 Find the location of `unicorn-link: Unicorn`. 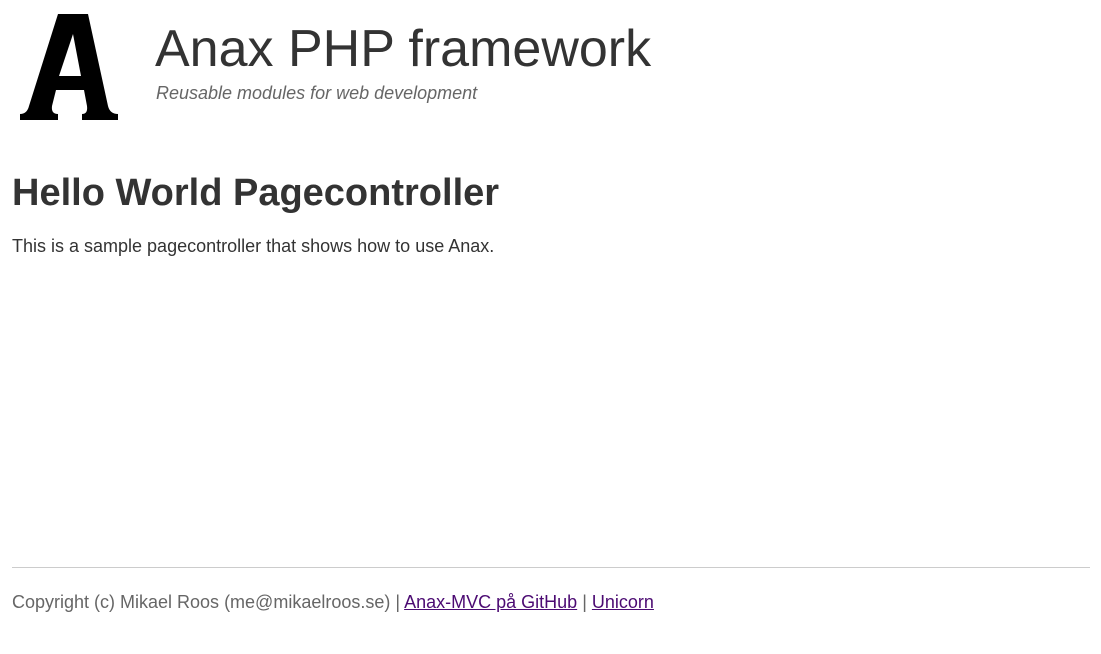

unicorn-link: Unicorn is located at coordinates (623, 602).